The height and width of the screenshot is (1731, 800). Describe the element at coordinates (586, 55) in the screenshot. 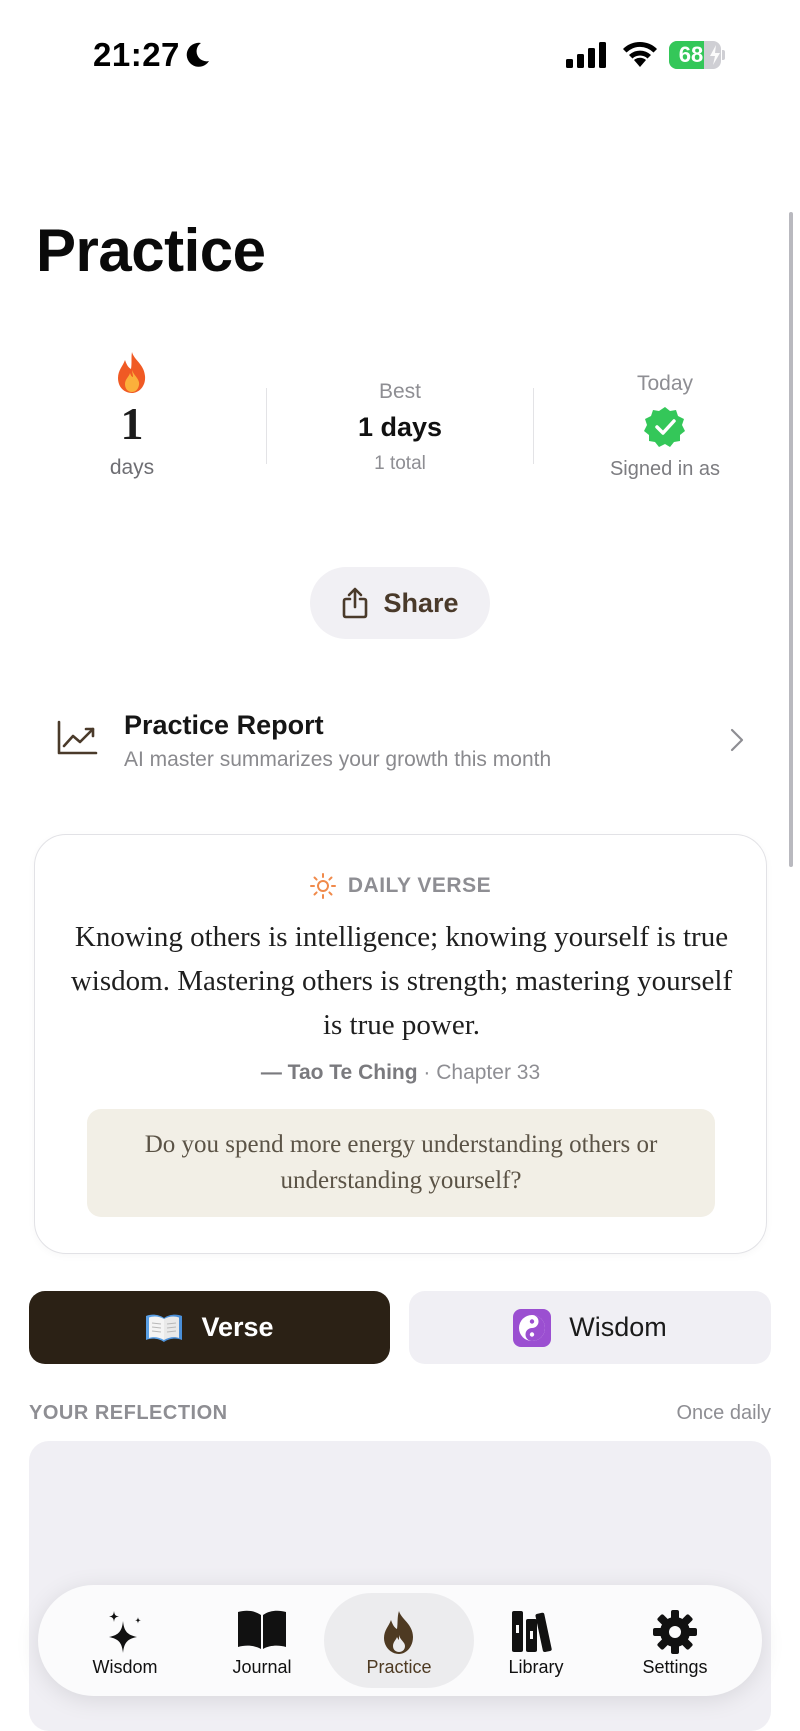

I see `cellular-signal-icon` at that location.